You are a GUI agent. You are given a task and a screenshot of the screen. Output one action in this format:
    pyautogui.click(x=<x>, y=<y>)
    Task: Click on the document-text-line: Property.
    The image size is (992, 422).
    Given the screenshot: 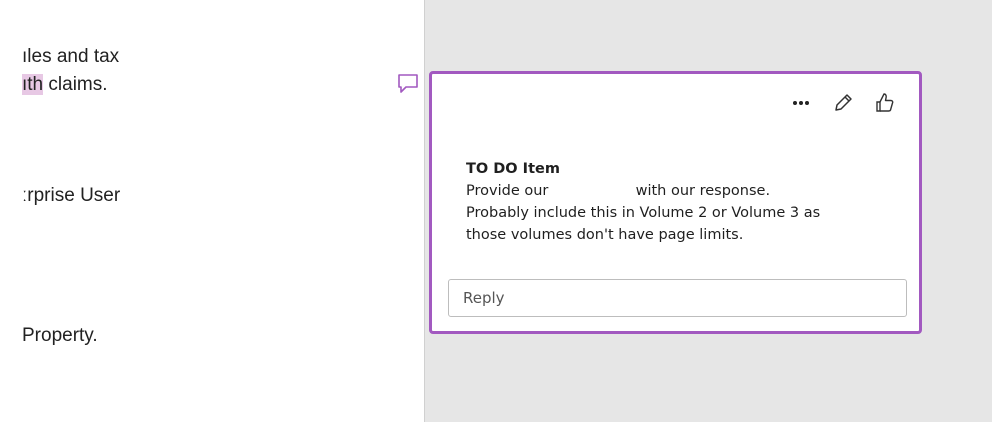 What is the action you would take?
    pyautogui.click(x=60, y=336)
    